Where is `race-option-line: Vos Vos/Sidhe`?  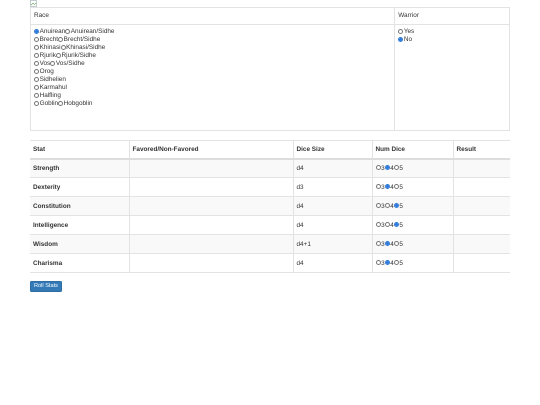 race-option-line: Vos Vos/Sidhe is located at coordinates (212, 64).